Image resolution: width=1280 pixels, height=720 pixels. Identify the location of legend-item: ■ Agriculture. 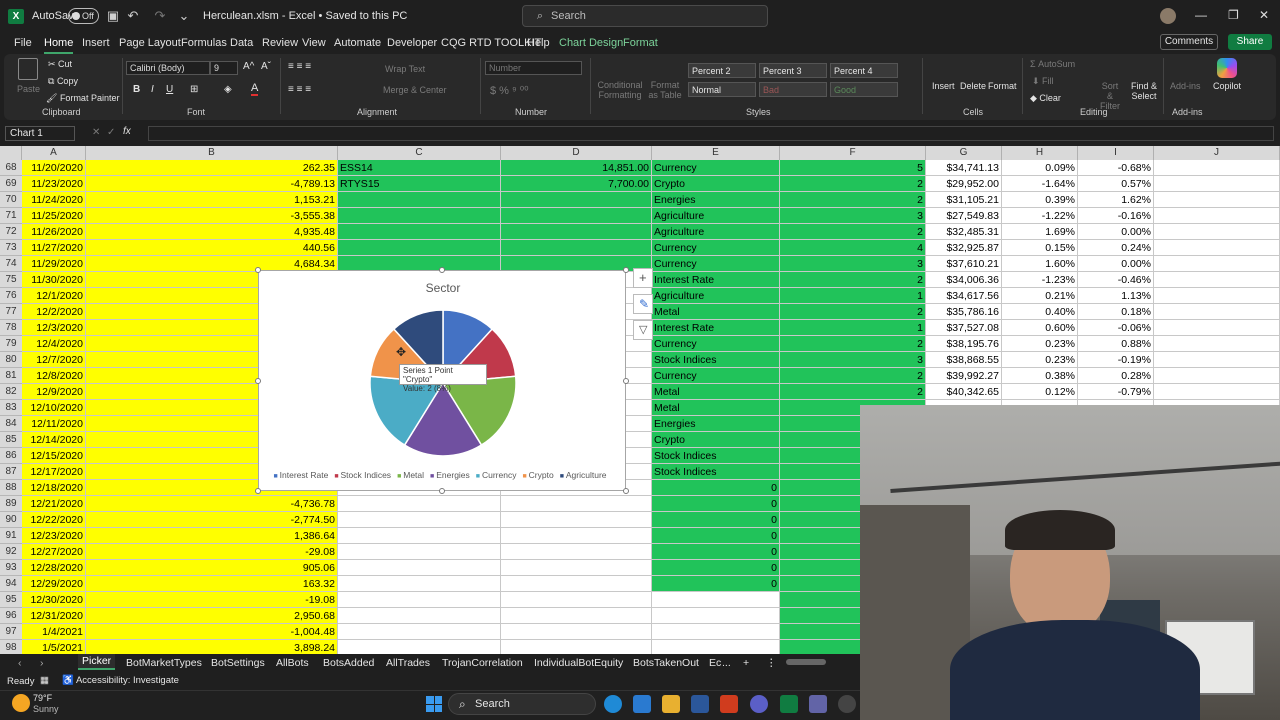
(583, 475).